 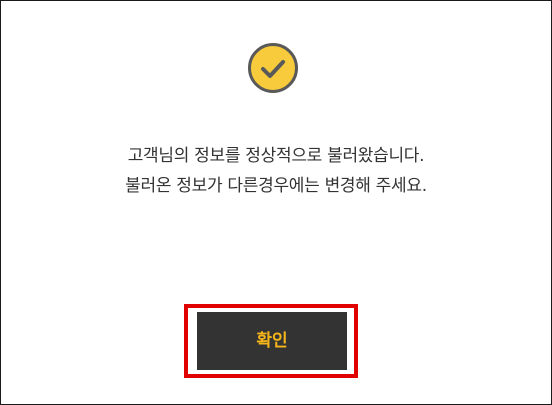 What do you see at coordinates (273, 68) in the screenshot?
I see `check-circle-icon` at bounding box center [273, 68].